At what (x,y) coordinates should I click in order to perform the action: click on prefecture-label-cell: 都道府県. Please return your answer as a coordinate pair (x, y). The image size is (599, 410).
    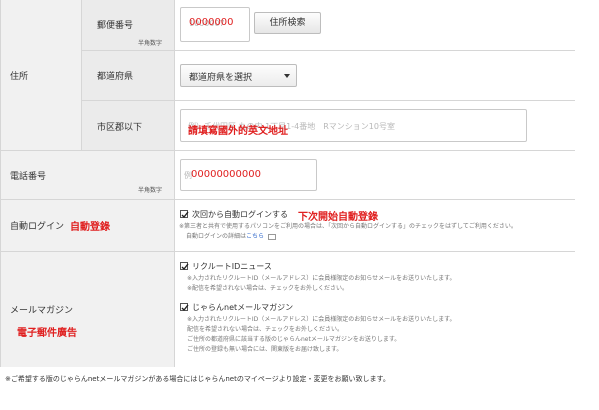
    Looking at the image, I should click on (127, 75).